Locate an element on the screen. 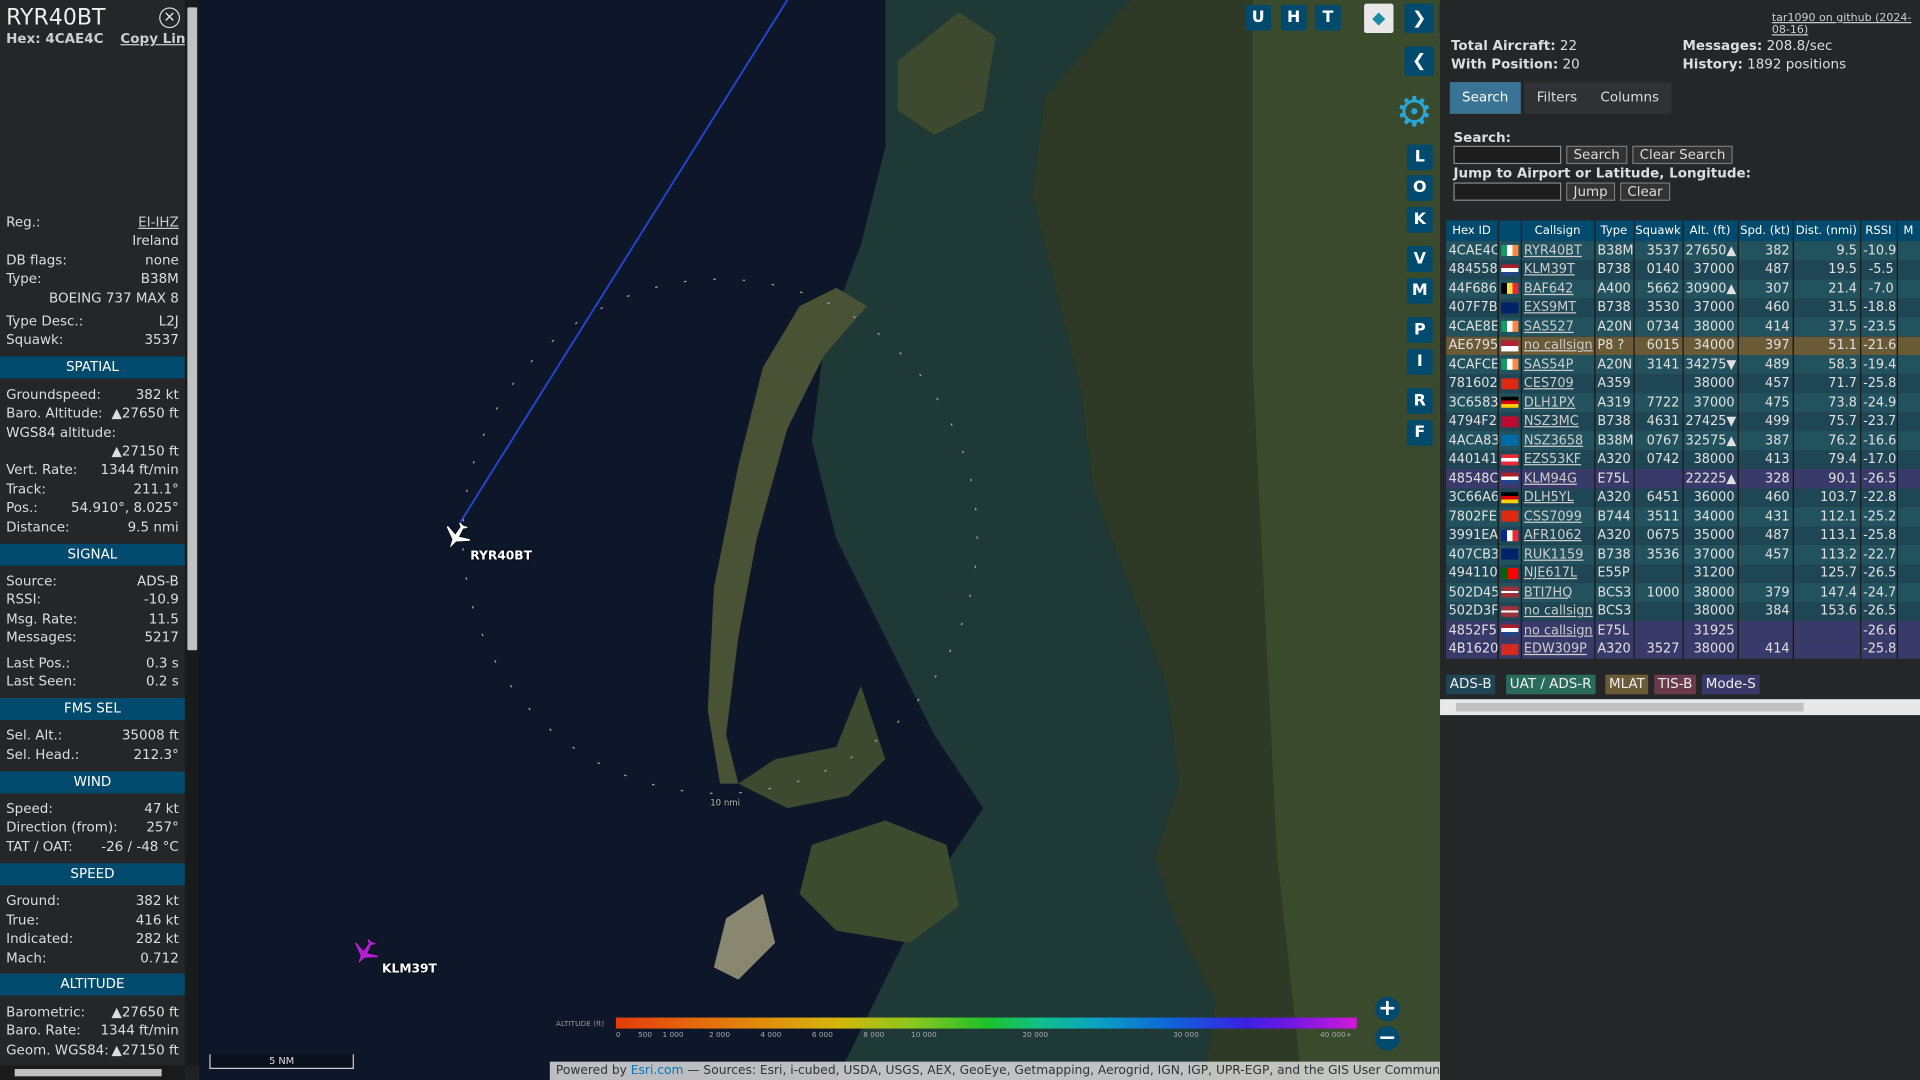  wind-header: WIND is located at coordinates (92, 782).